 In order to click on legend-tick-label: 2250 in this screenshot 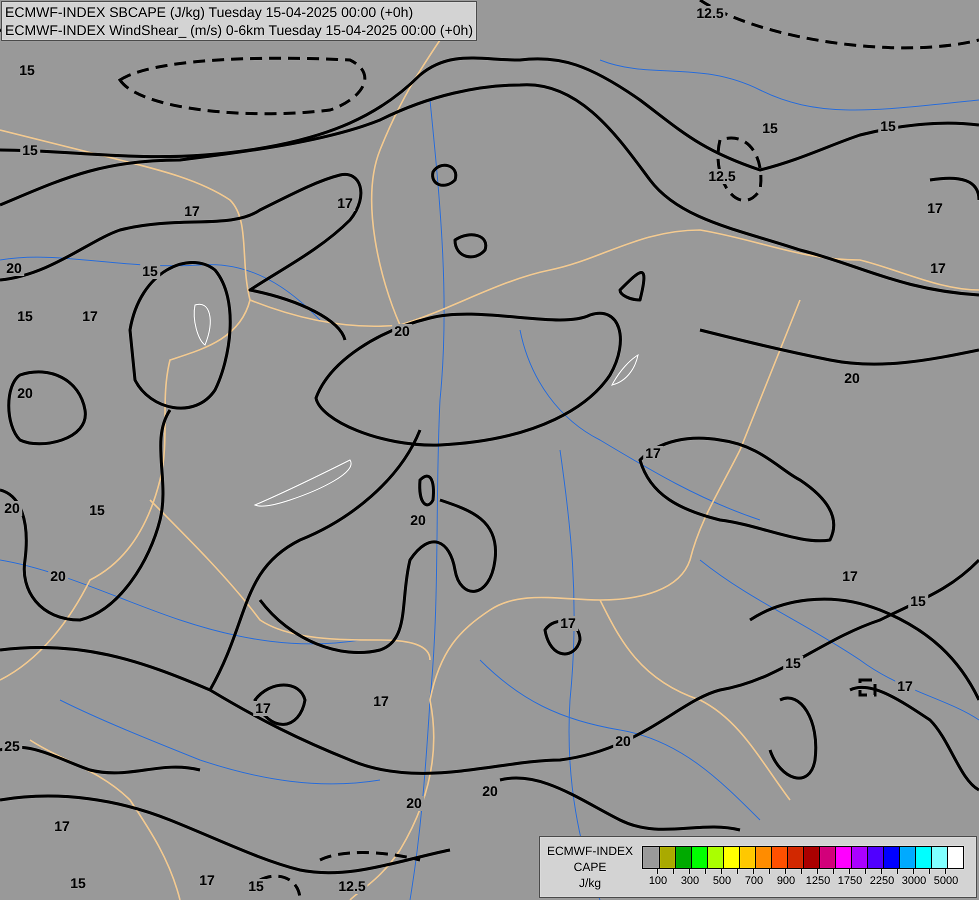, I will do `click(882, 881)`.